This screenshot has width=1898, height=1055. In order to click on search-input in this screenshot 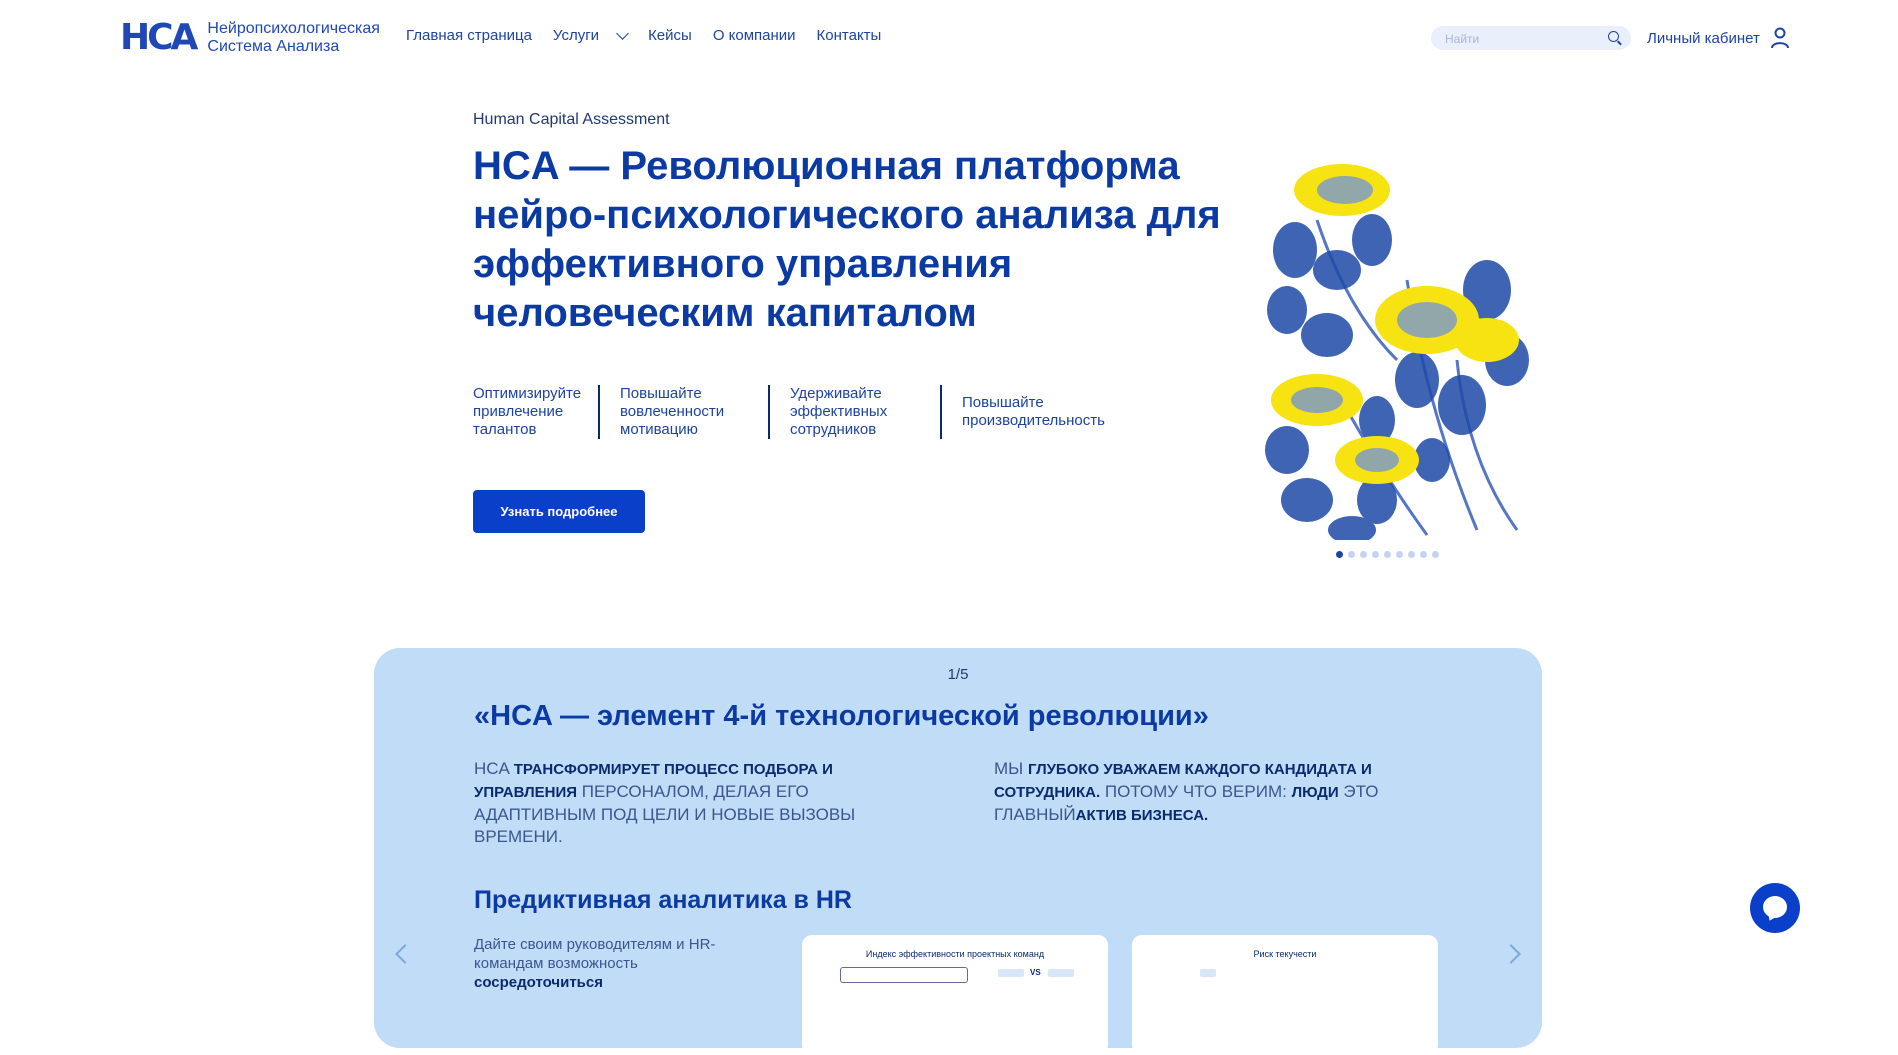, I will do `click(1525, 39)`.